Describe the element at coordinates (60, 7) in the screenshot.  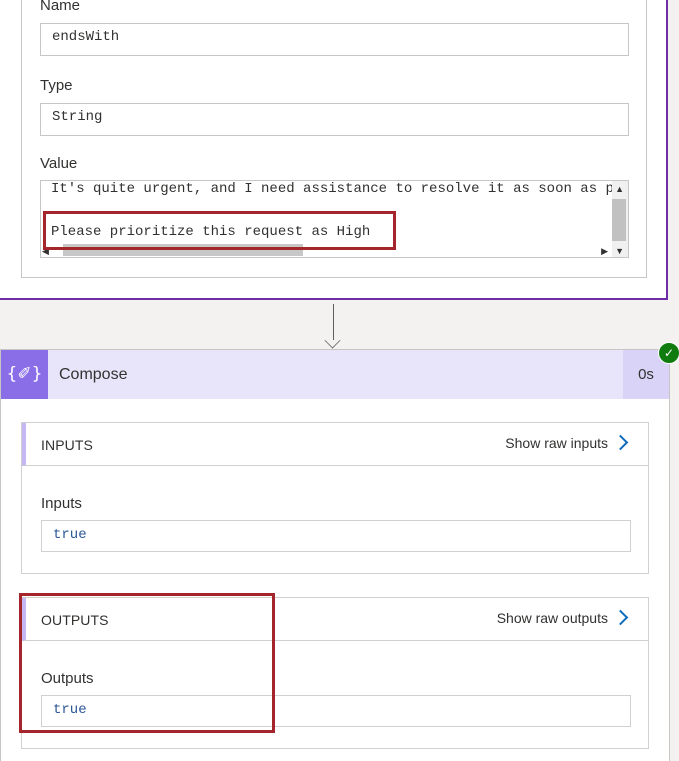
I see `name-label: Name` at that location.